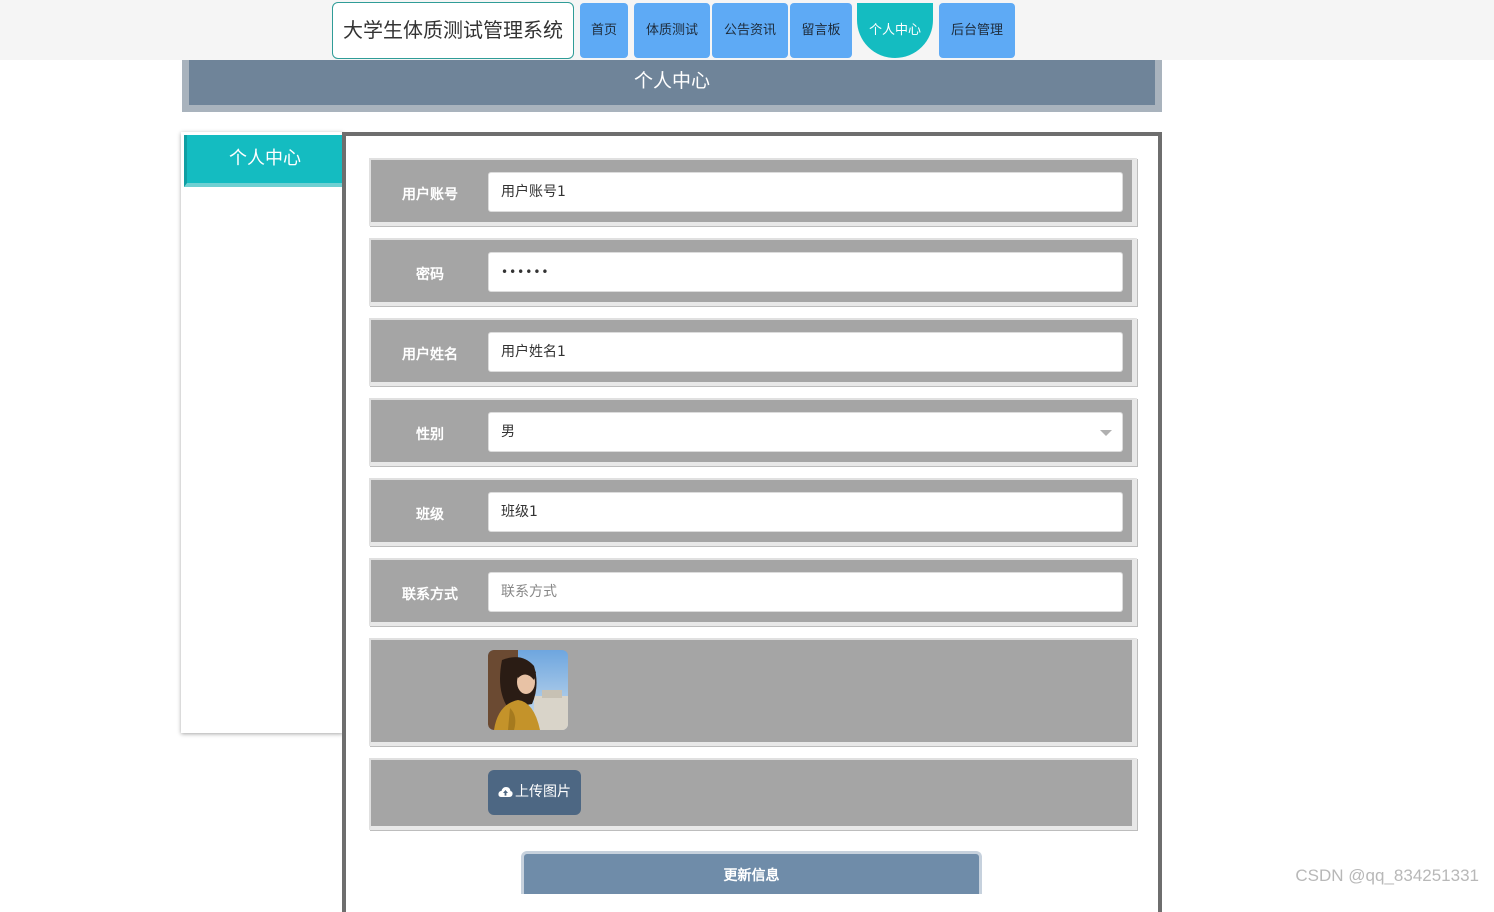 The image size is (1494, 912). What do you see at coordinates (672, 86) in the screenshot?
I see `page-banner: 个人中心` at bounding box center [672, 86].